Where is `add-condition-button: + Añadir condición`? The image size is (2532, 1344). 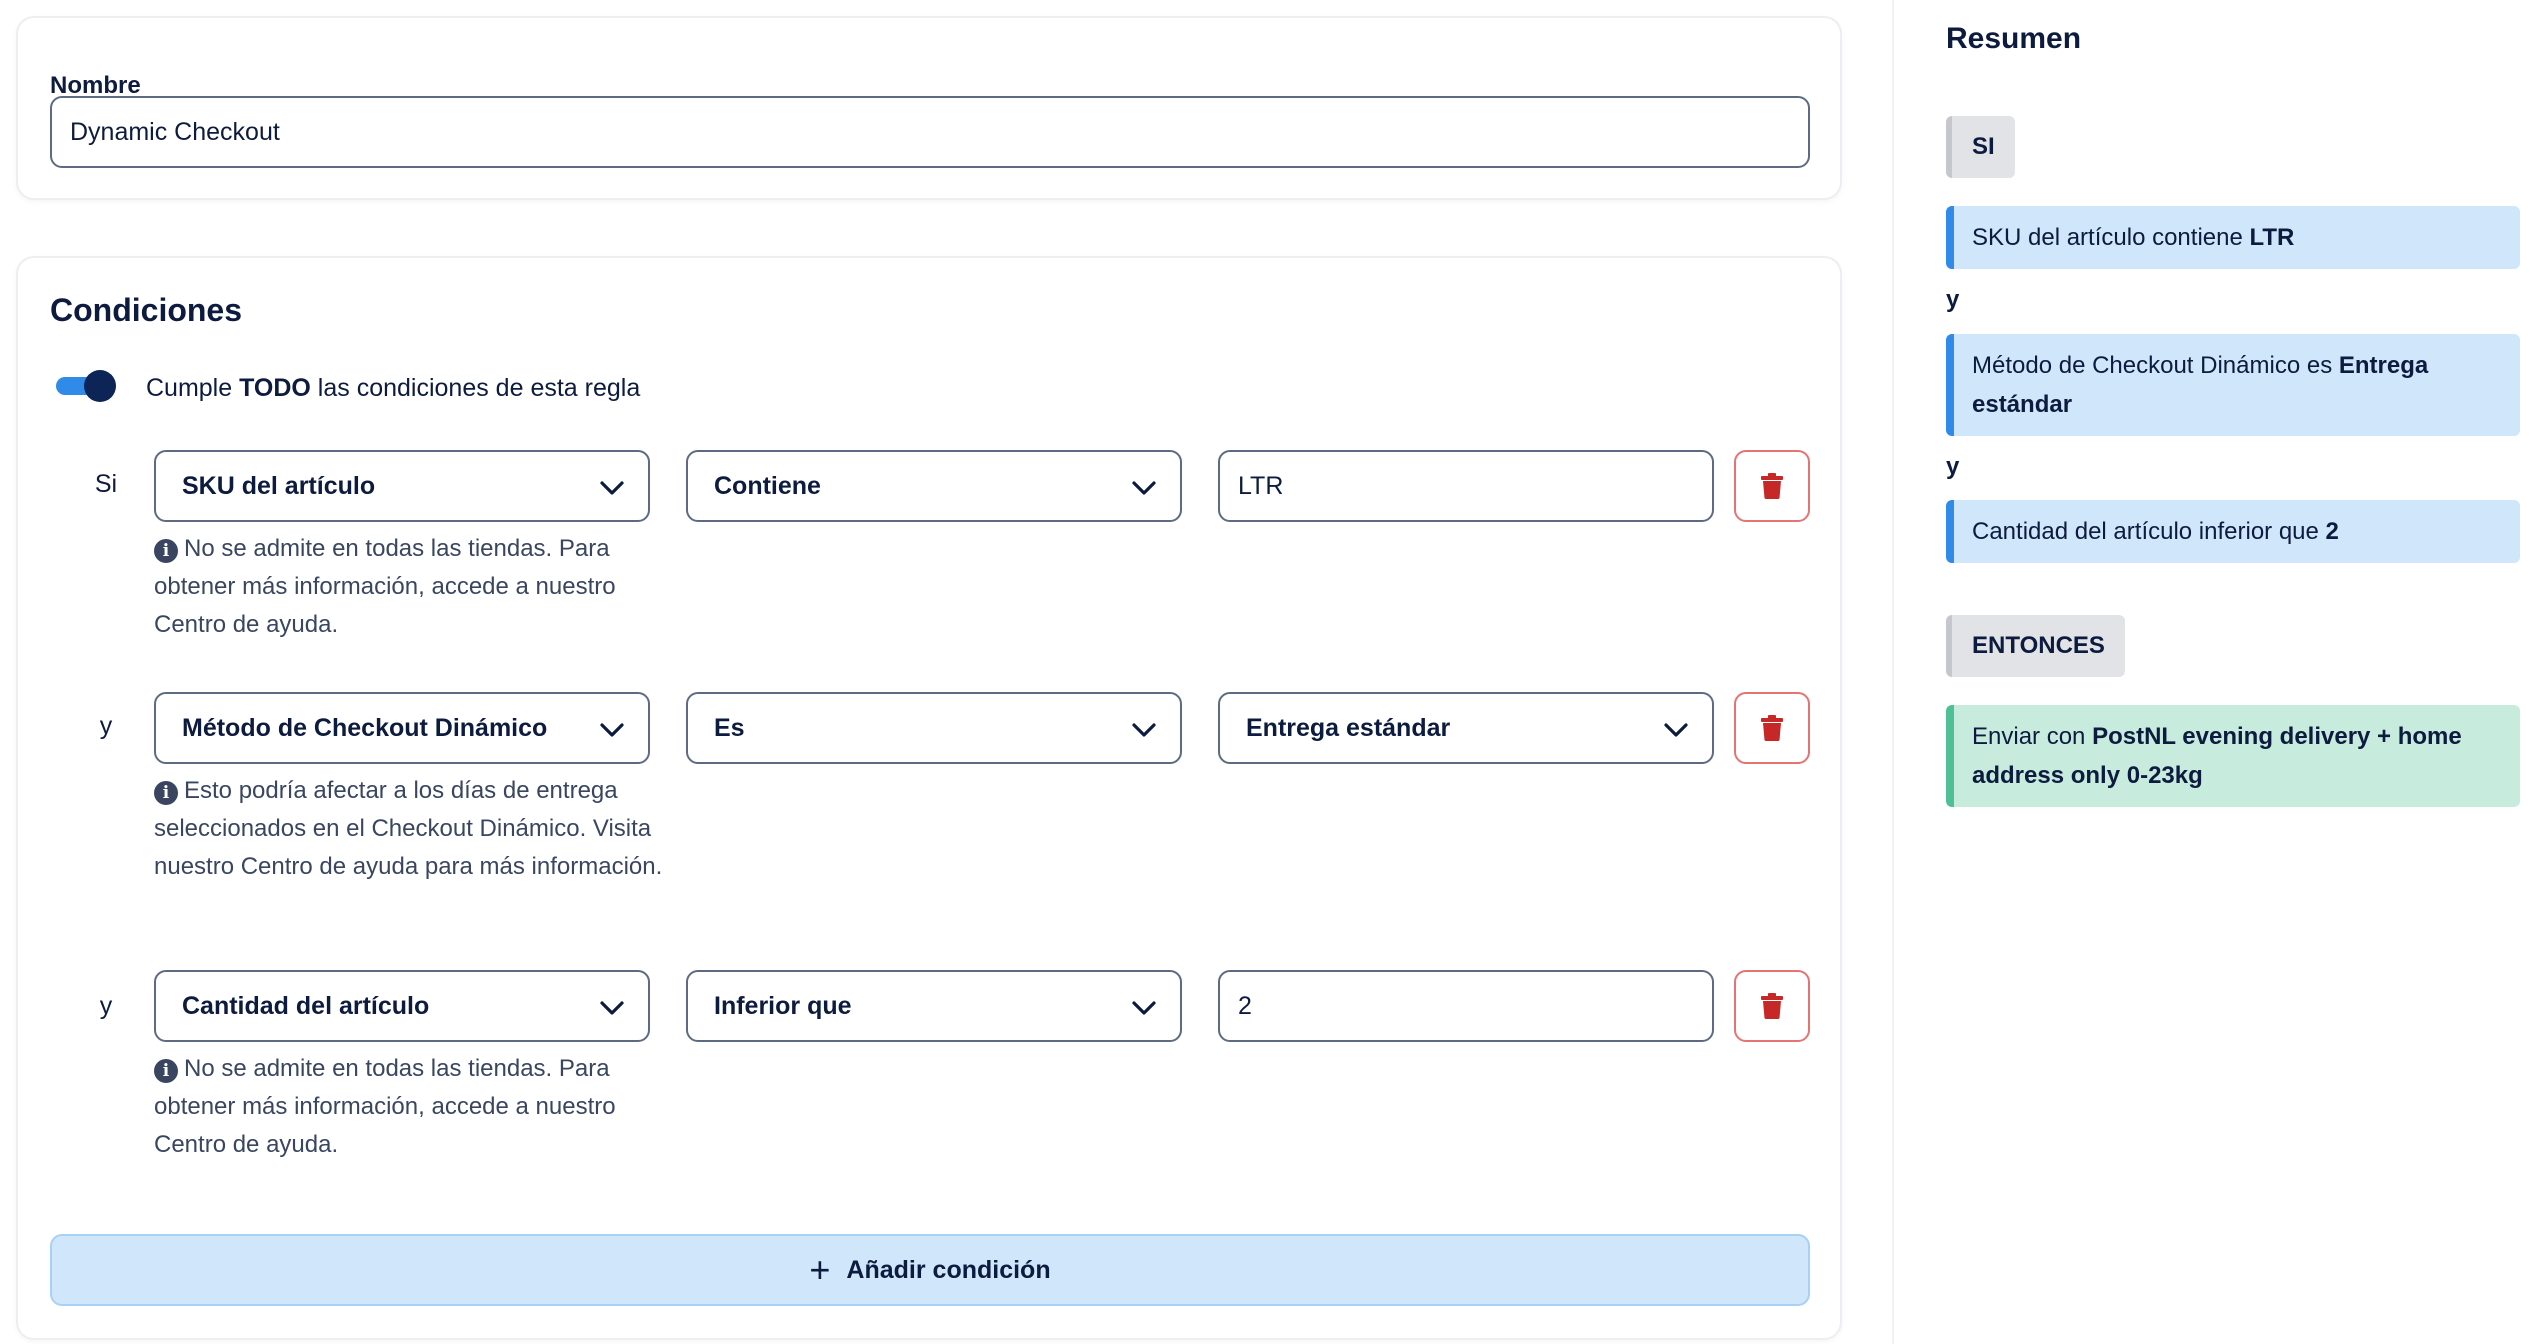 add-condition-button: + Añadir condición is located at coordinates (930, 1270).